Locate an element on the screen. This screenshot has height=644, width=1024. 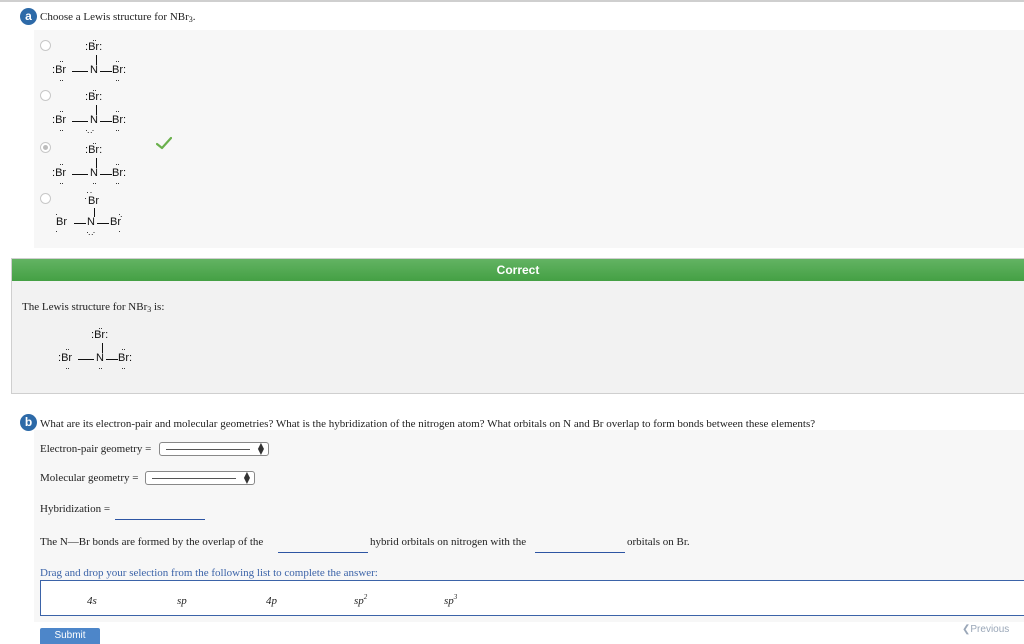
choice-sp2: sp2 is located at coordinates (360, 600).